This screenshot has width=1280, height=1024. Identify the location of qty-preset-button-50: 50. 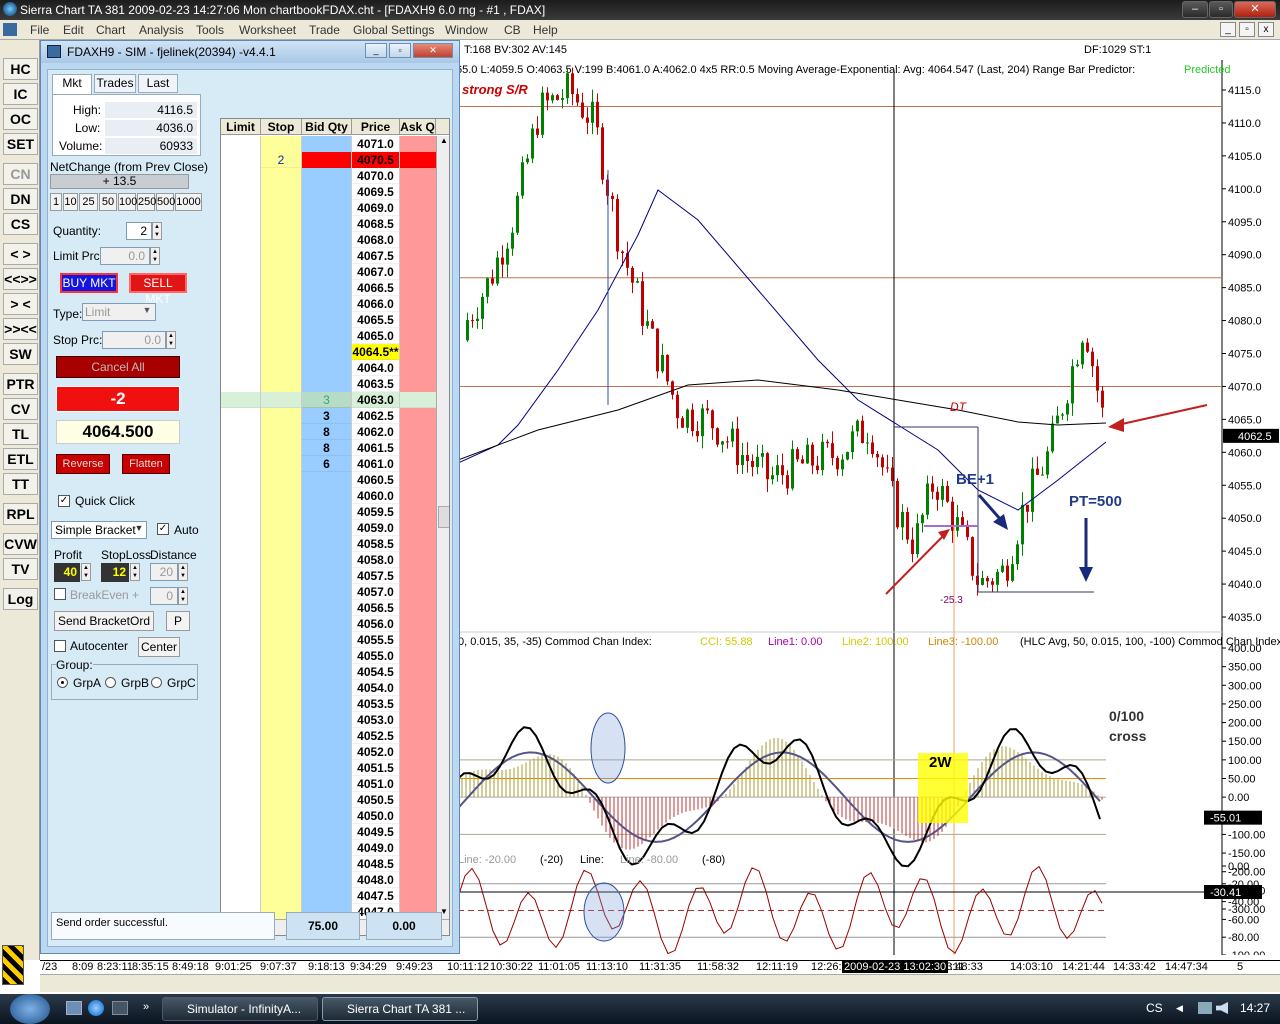
(108, 202).